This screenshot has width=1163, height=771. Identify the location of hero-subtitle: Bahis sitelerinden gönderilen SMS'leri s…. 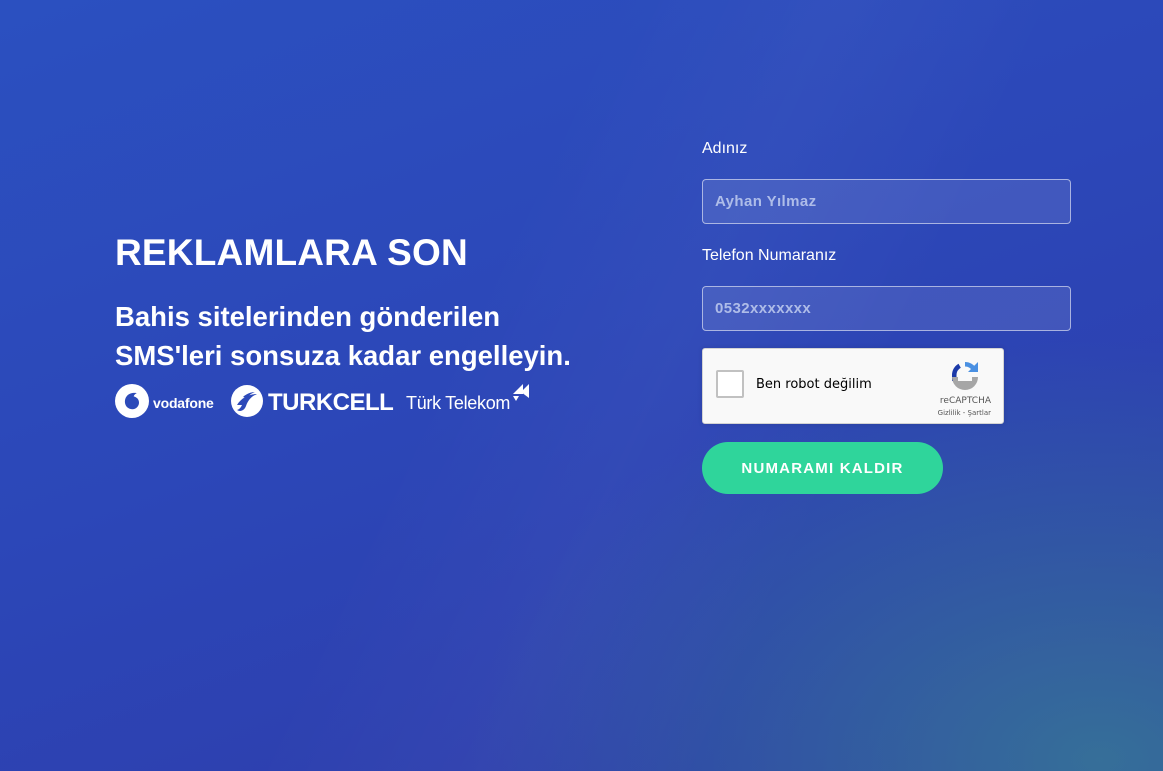
(385, 336).